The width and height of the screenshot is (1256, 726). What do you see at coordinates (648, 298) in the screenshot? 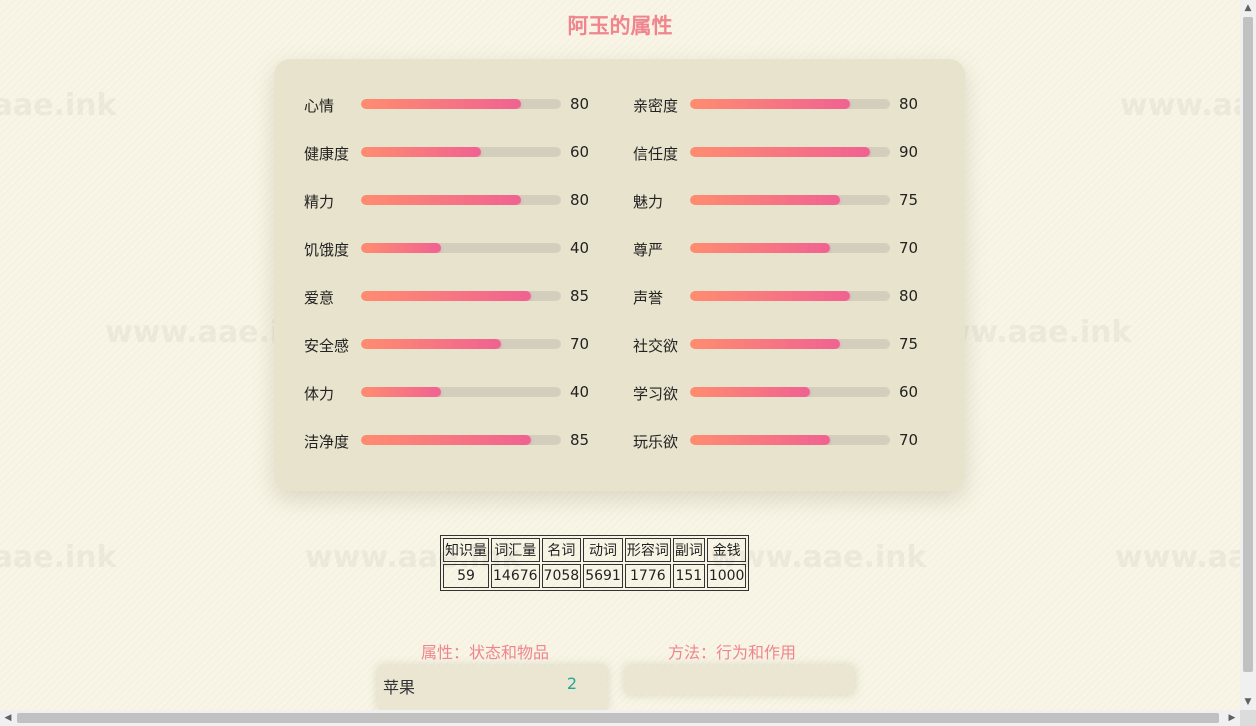
I see `stat-label: 声誉` at bounding box center [648, 298].